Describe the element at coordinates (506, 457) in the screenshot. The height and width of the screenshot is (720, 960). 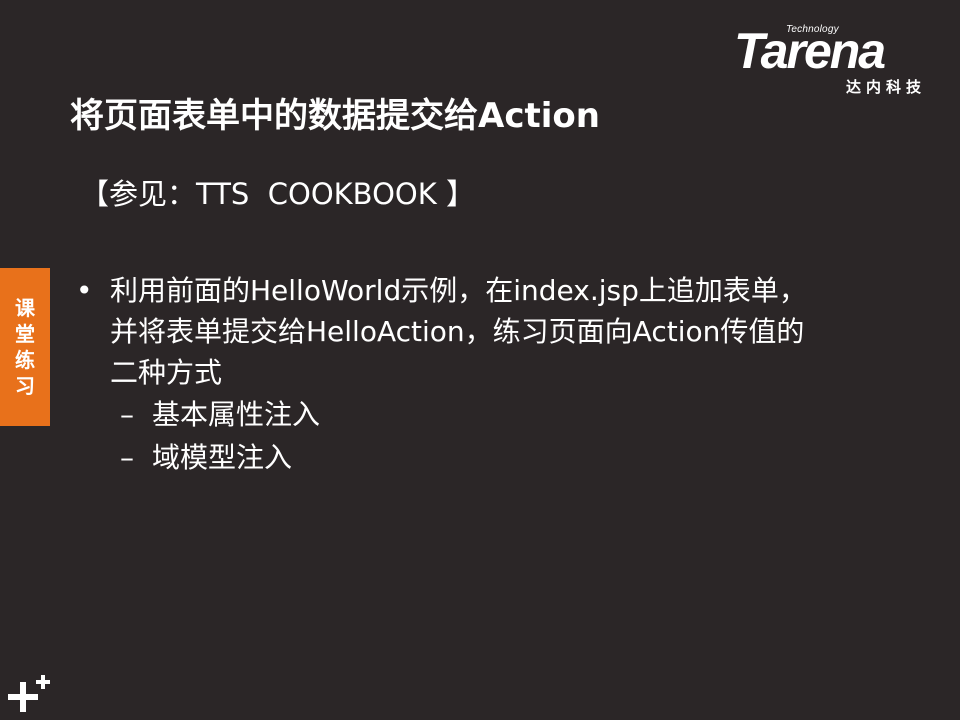
I see `sub-item-domain-model-injection: – 域模型注入` at that location.